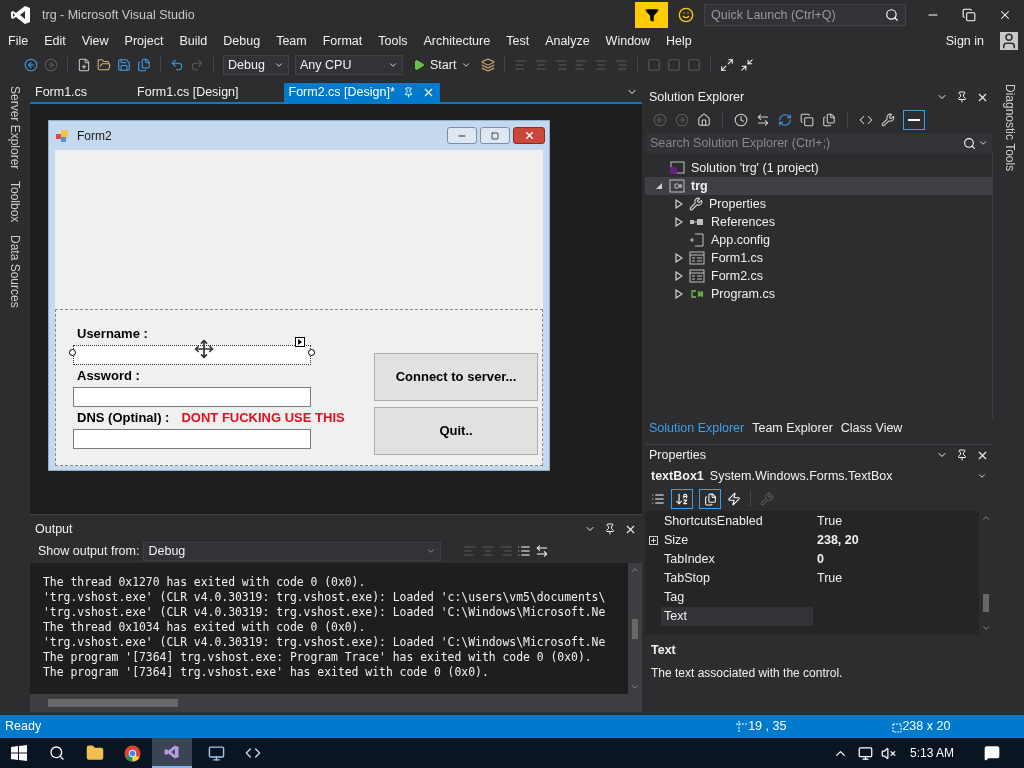 The image size is (1024, 768). I want to click on menu-item: Format, so click(342, 41).